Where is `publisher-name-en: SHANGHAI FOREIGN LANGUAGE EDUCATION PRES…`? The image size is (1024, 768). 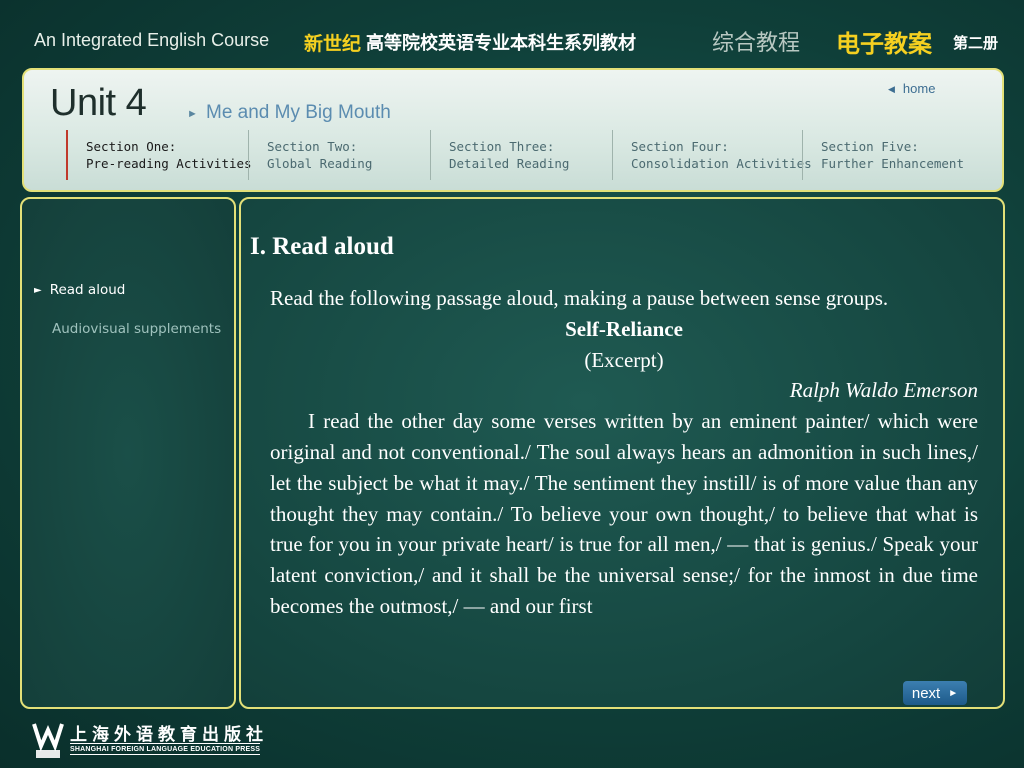
publisher-name-en: SHANGHAI FOREIGN LANGUAGE EDUCATION PRES… is located at coordinates (165, 749).